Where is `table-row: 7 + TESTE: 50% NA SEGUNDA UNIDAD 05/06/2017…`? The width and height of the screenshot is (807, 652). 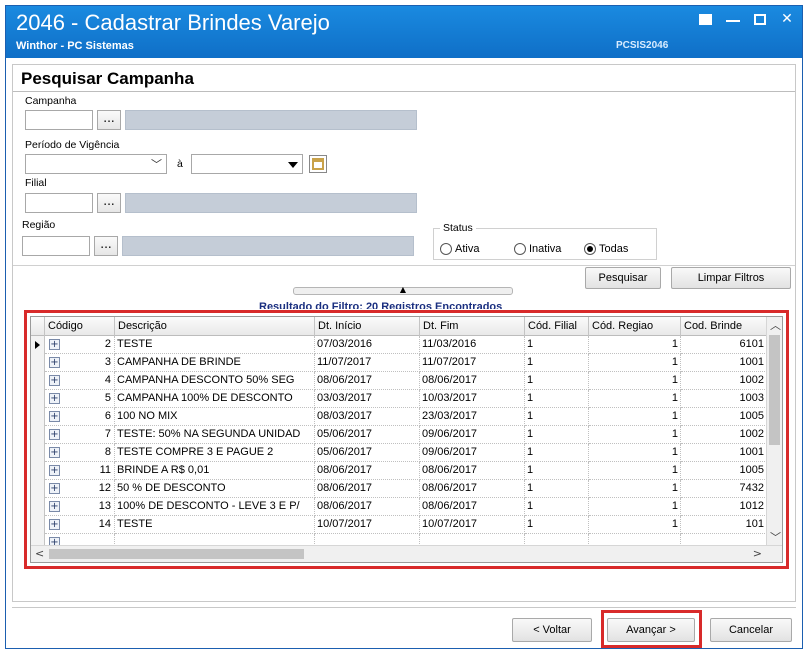 table-row: 7 + TESTE: 50% NA SEGUNDA UNIDAD 05/06/2017… is located at coordinates (401, 435).